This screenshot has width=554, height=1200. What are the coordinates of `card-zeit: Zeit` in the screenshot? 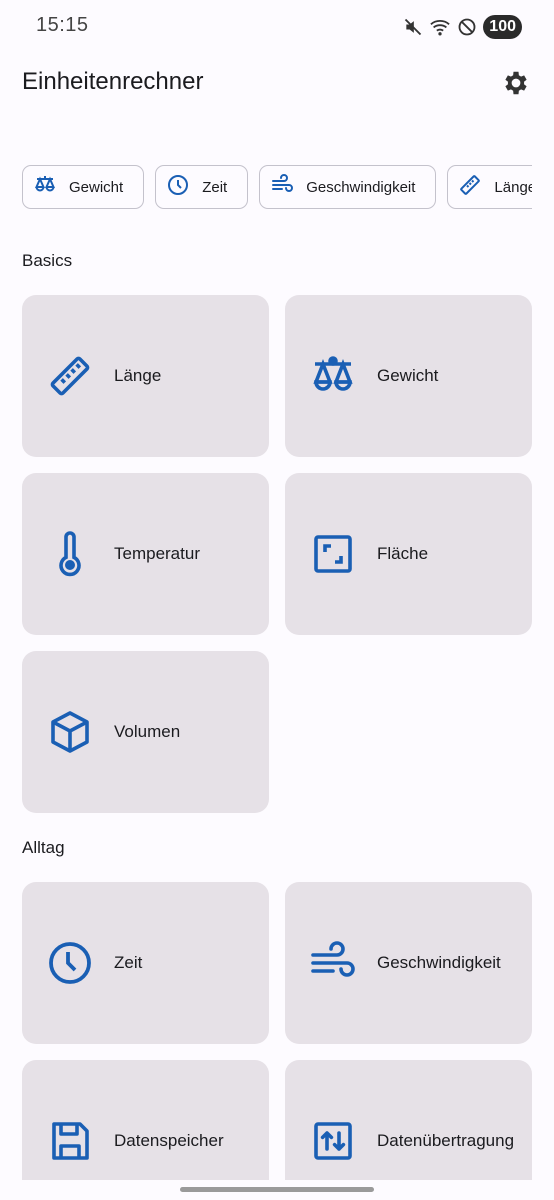 It's located at (145, 963).